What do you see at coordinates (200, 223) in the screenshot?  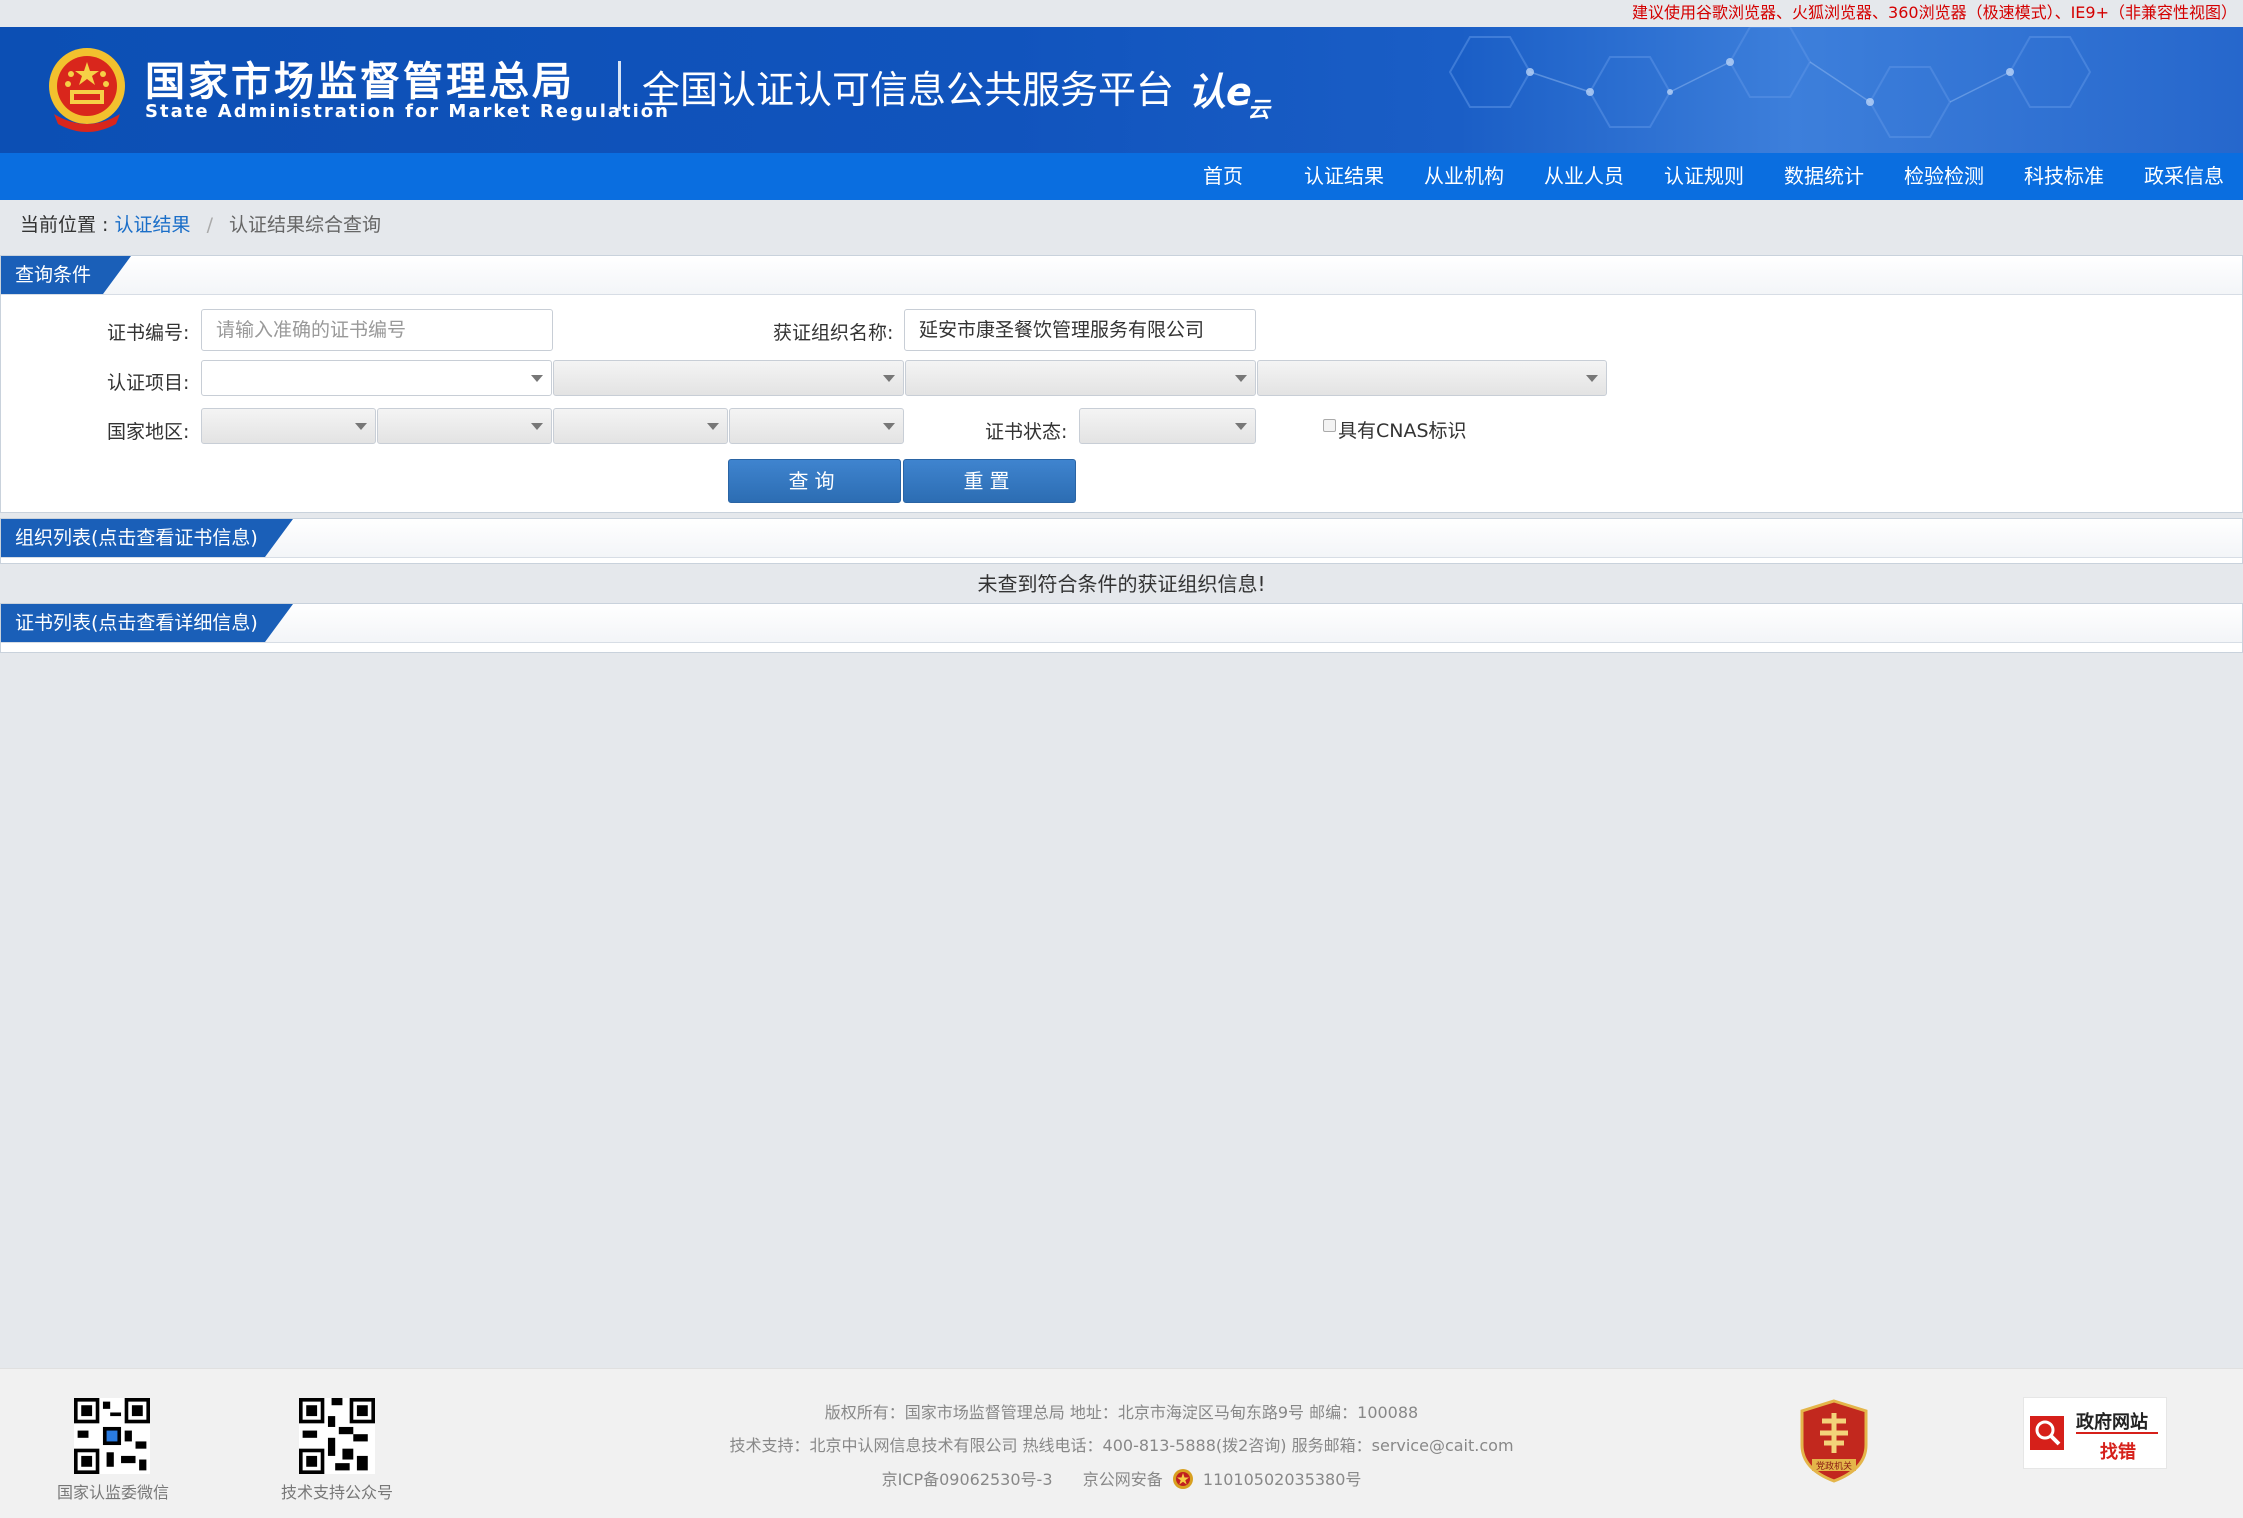 I see `breadcrumb: 当前位置 : 认证结果 / 认证结果综合查询` at bounding box center [200, 223].